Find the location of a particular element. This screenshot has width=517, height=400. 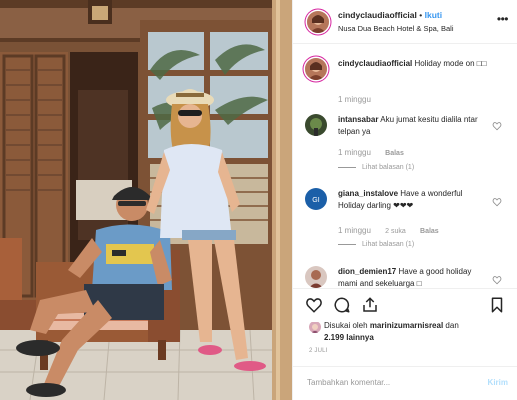

follow-button: Ikuti is located at coordinates (433, 15).